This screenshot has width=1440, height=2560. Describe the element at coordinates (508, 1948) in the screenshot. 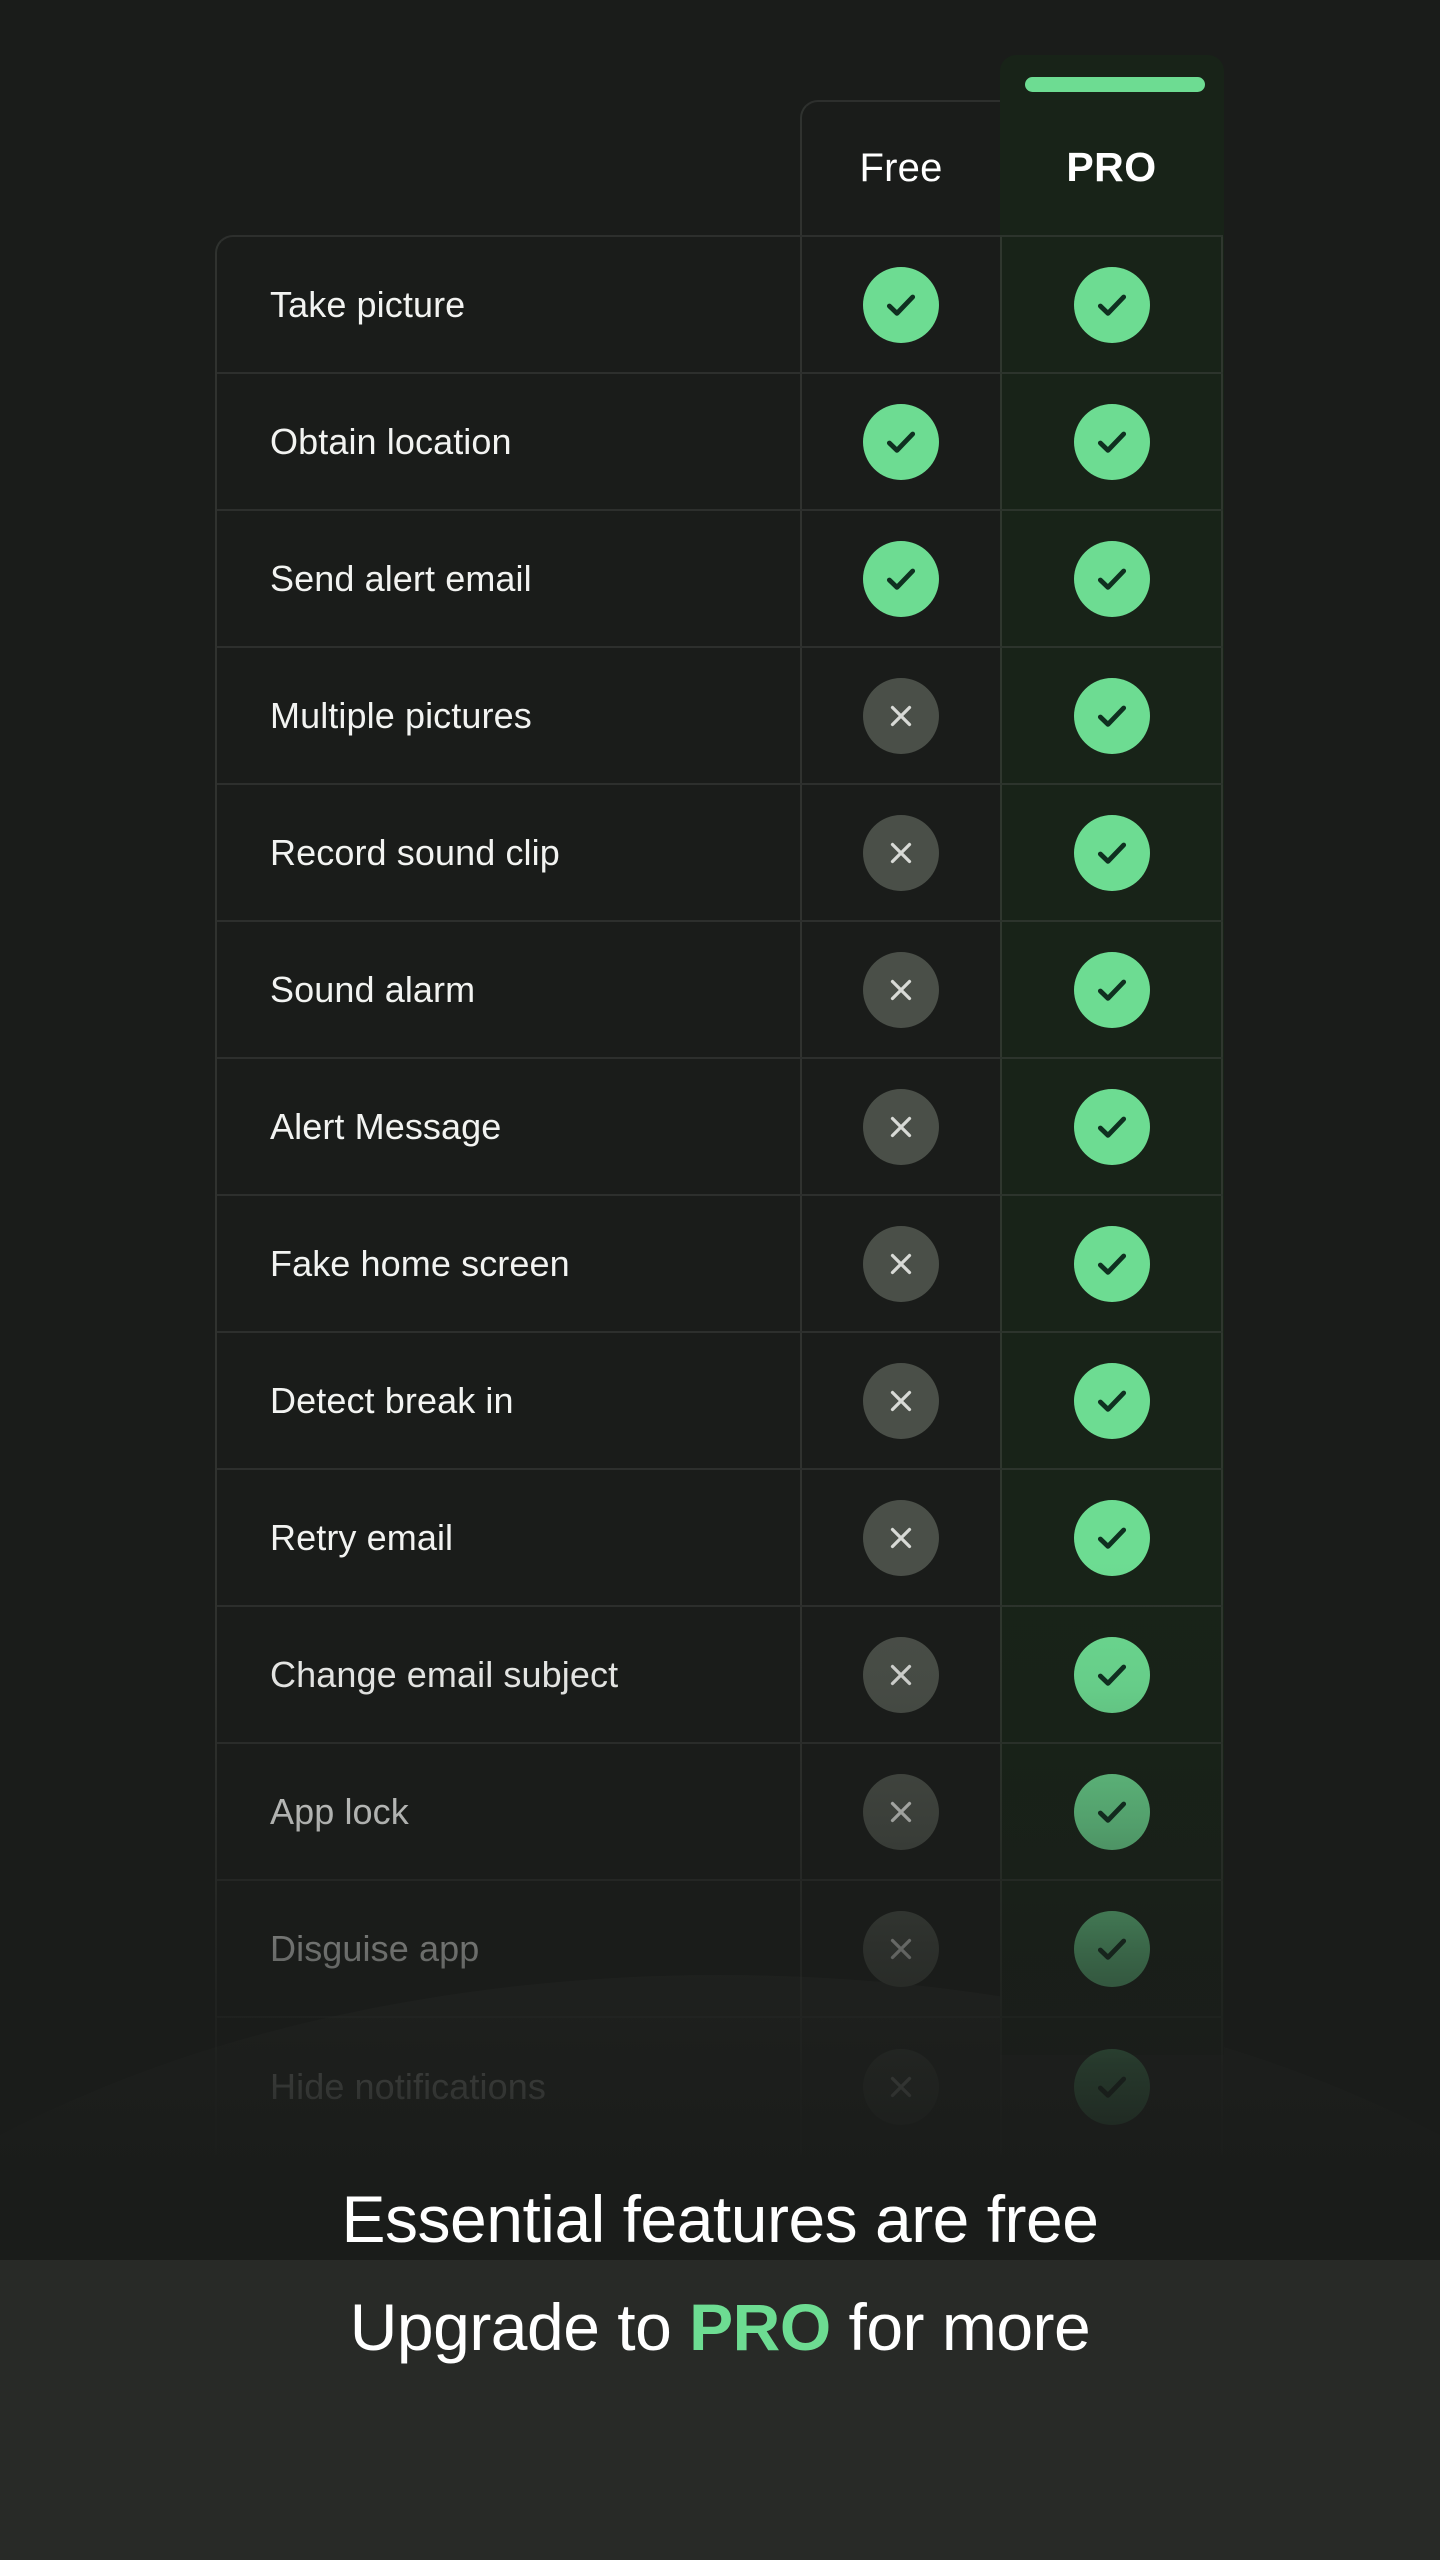

I see `feature-name-cell: Disguise app` at that location.